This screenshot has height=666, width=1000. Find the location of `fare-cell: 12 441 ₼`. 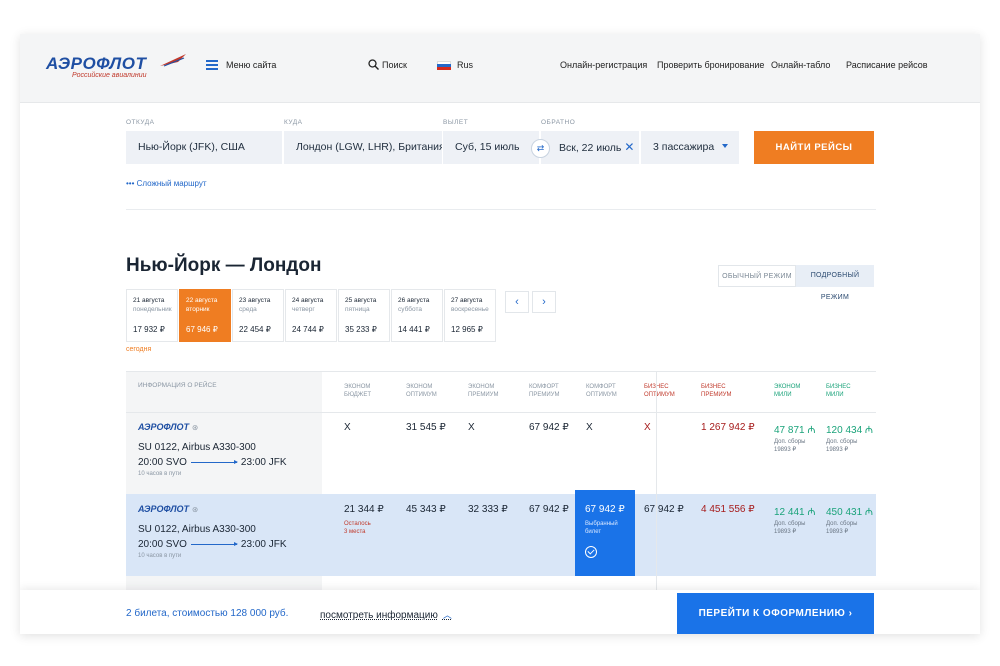

fare-cell: 12 441 ₼ is located at coordinates (794, 511).